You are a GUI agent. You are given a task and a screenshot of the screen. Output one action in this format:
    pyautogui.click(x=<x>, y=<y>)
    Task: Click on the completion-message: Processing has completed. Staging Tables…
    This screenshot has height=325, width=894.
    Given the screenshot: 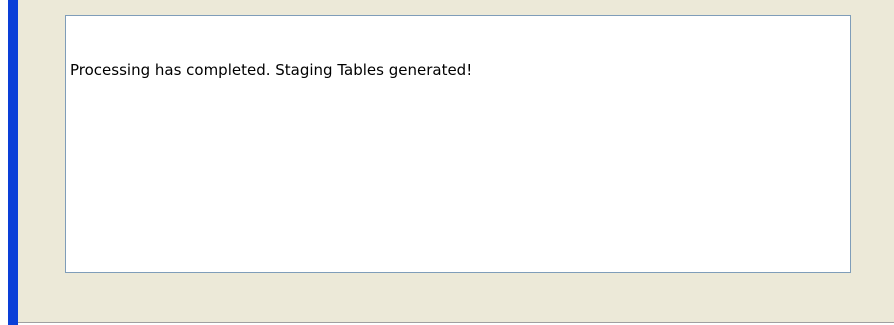 What is the action you would take?
    pyautogui.click(x=271, y=70)
    